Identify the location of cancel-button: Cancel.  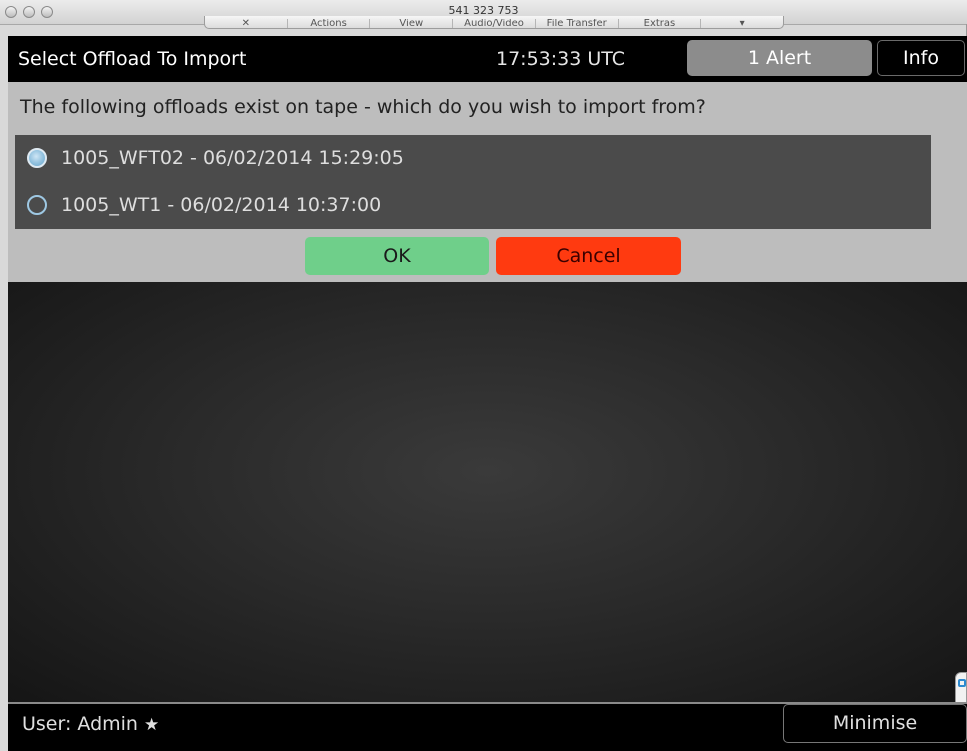
(588, 256).